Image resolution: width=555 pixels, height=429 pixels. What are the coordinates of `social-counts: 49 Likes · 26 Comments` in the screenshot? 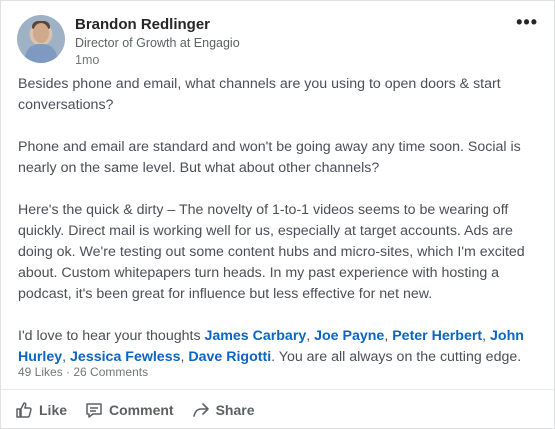 It's located at (83, 372).